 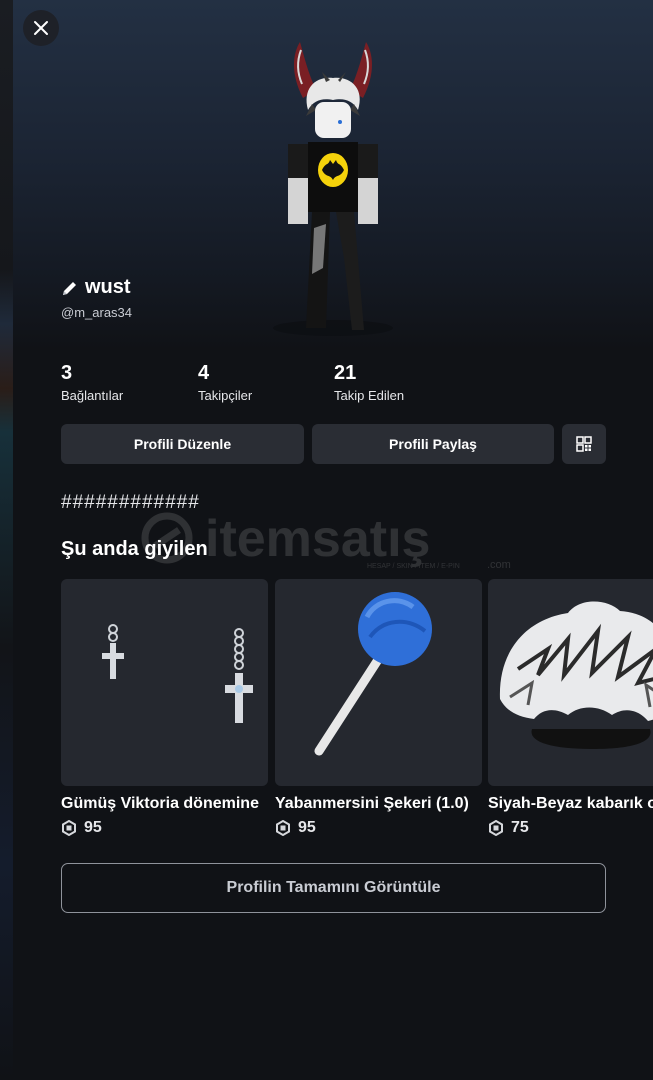 I want to click on item-card: Gümüş Viktoria dönemine 95, so click(x=164, y=708).